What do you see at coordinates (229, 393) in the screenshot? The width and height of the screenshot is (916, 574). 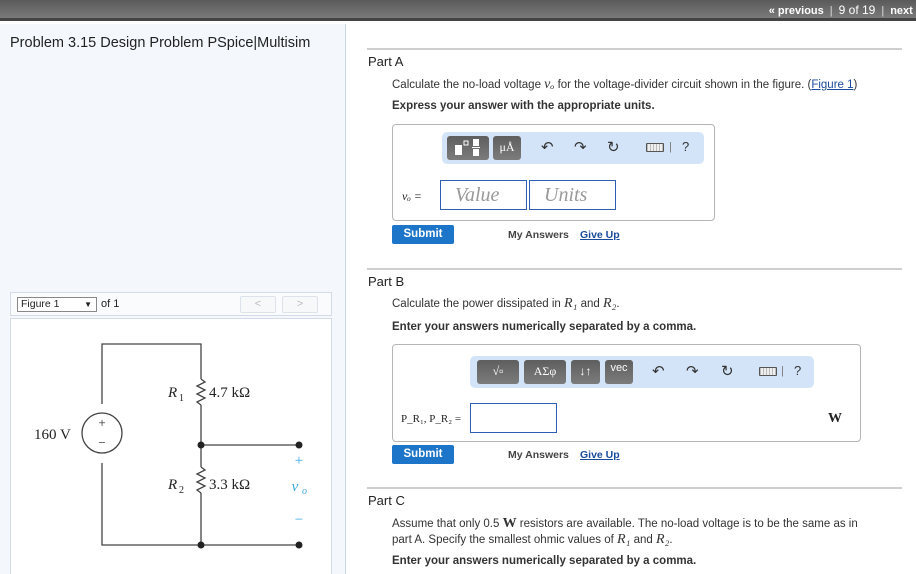 I see `r1-value: 4.7 kΩ` at bounding box center [229, 393].